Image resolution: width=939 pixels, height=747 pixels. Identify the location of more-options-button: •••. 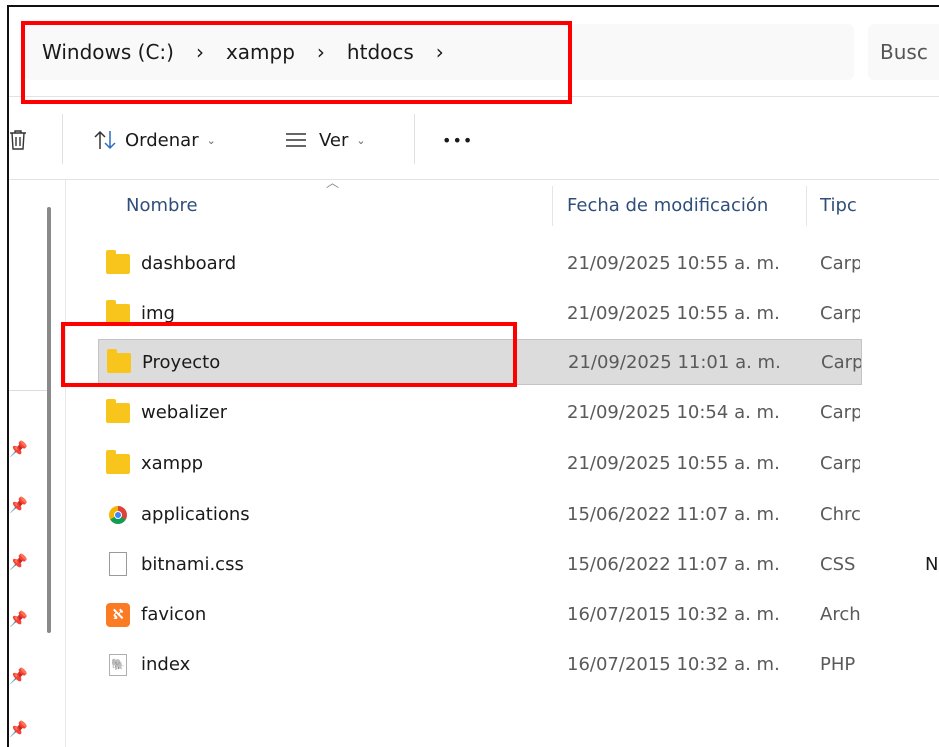
(457, 140).